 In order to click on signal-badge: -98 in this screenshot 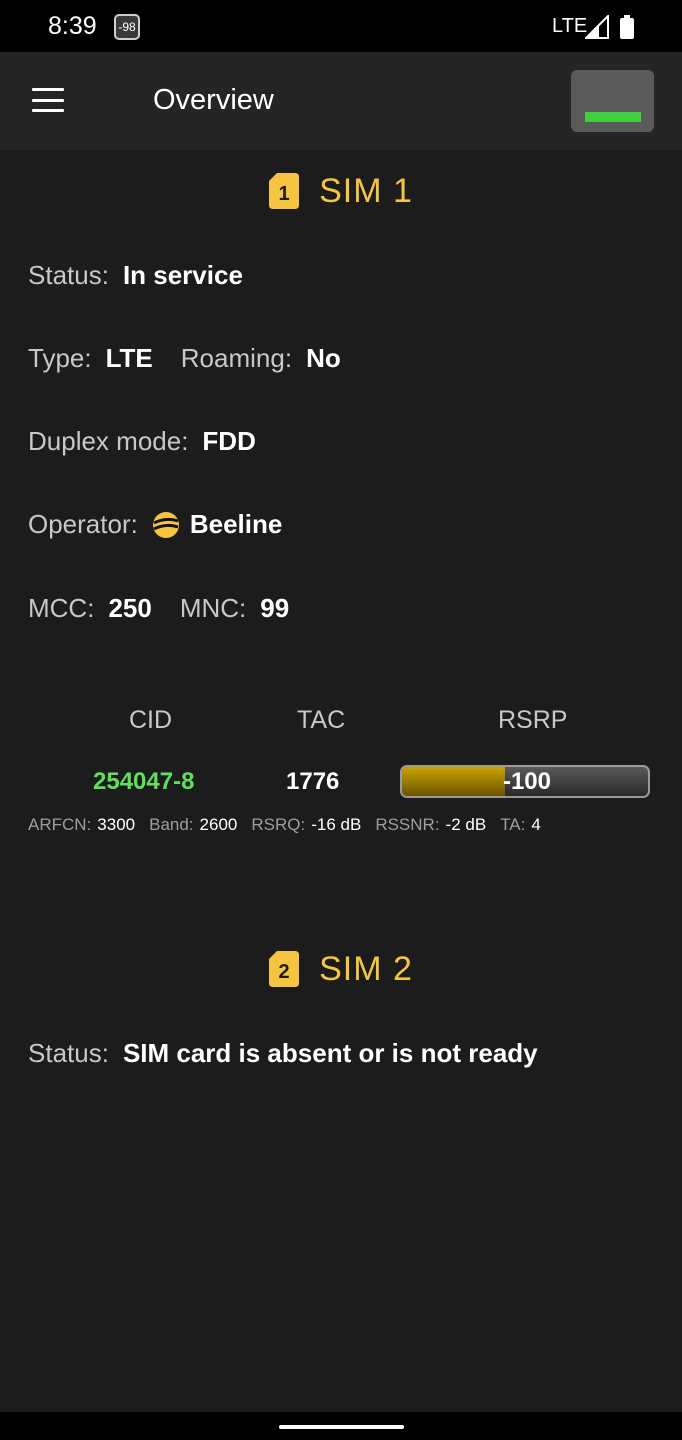, I will do `click(127, 27)`.